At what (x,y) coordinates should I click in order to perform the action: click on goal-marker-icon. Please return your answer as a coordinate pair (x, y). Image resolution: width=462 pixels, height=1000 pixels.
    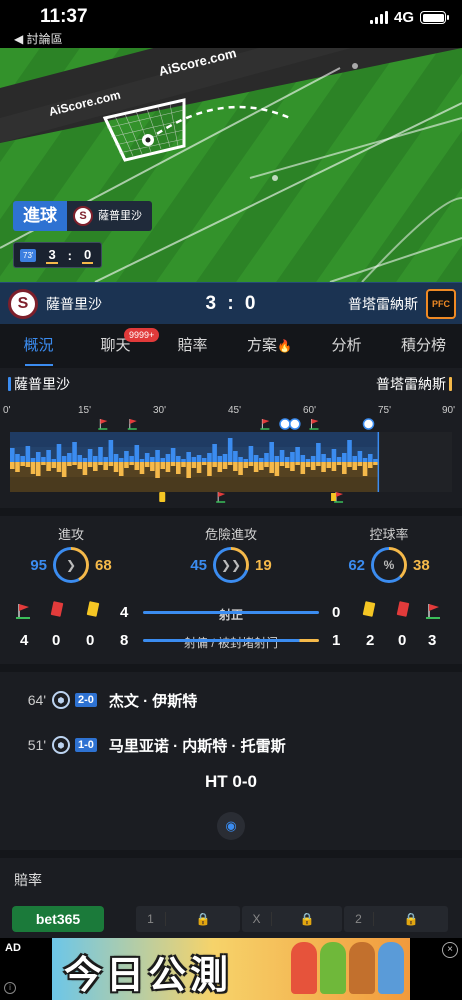
    Looking at the image, I should click on (368, 424).